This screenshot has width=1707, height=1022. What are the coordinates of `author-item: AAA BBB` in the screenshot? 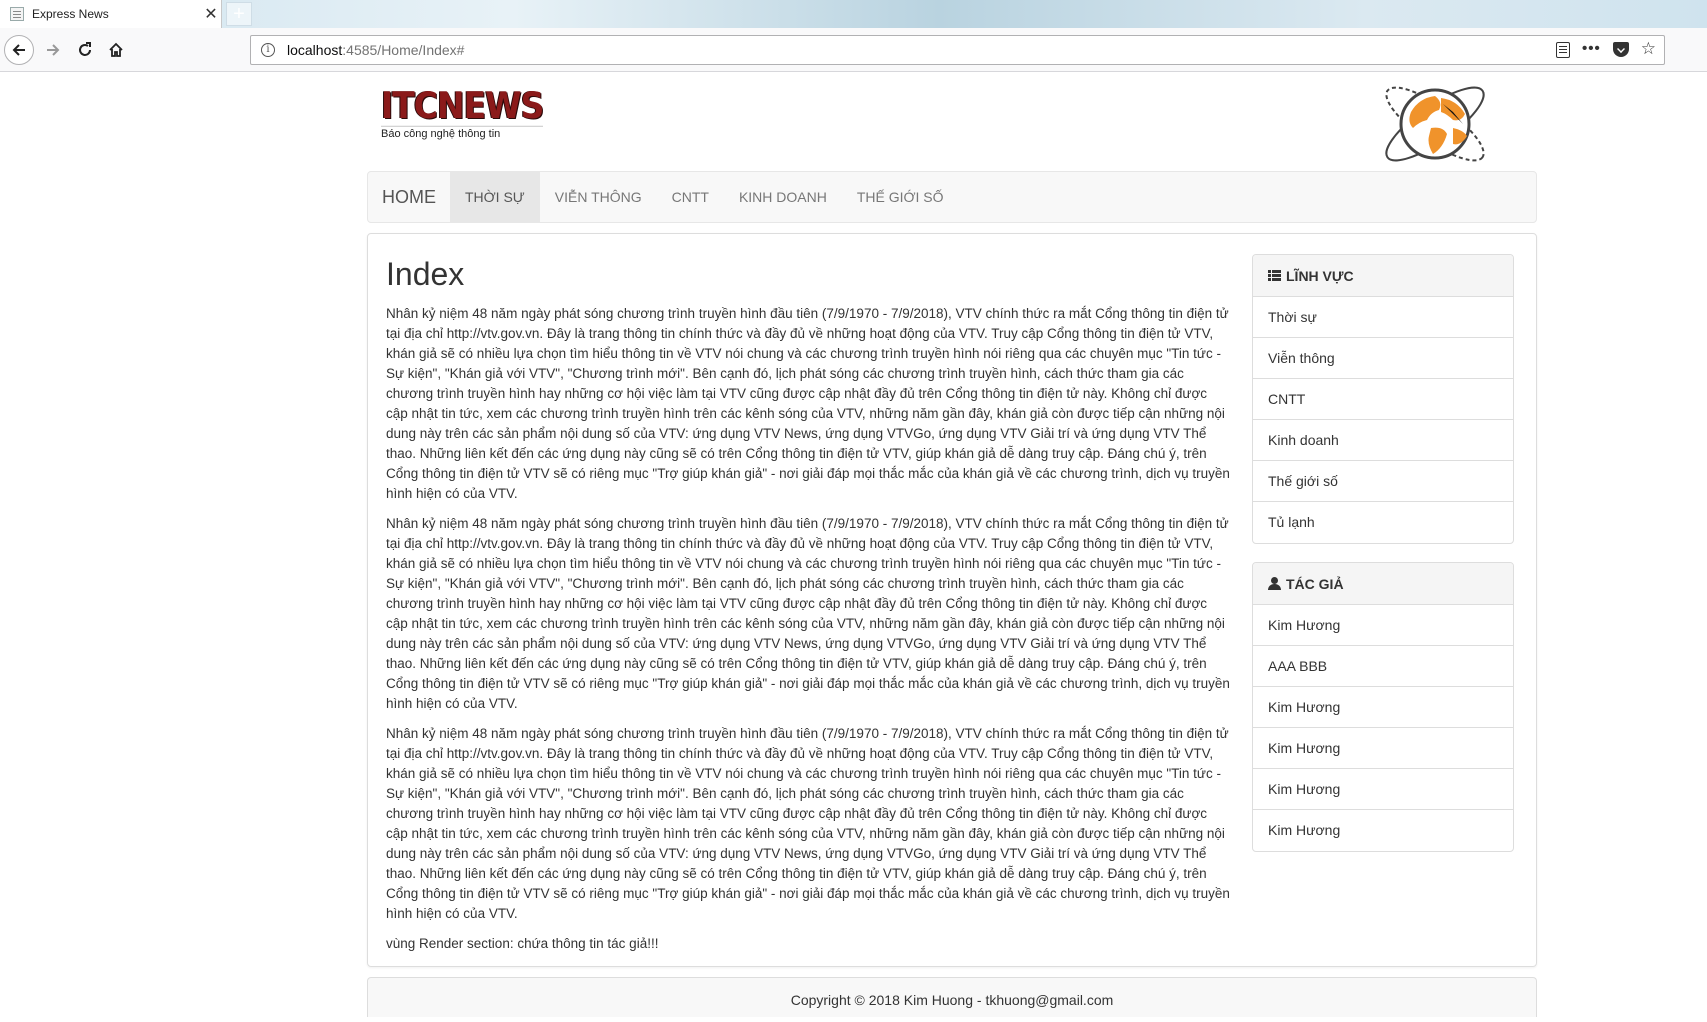 It's located at (1383, 666).